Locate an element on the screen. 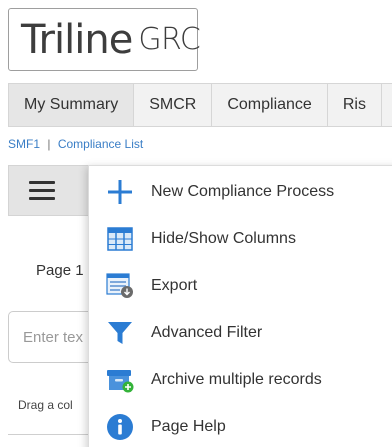 The height and width of the screenshot is (447, 392). menu-item-export: Export is located at coordinates (240, 285).